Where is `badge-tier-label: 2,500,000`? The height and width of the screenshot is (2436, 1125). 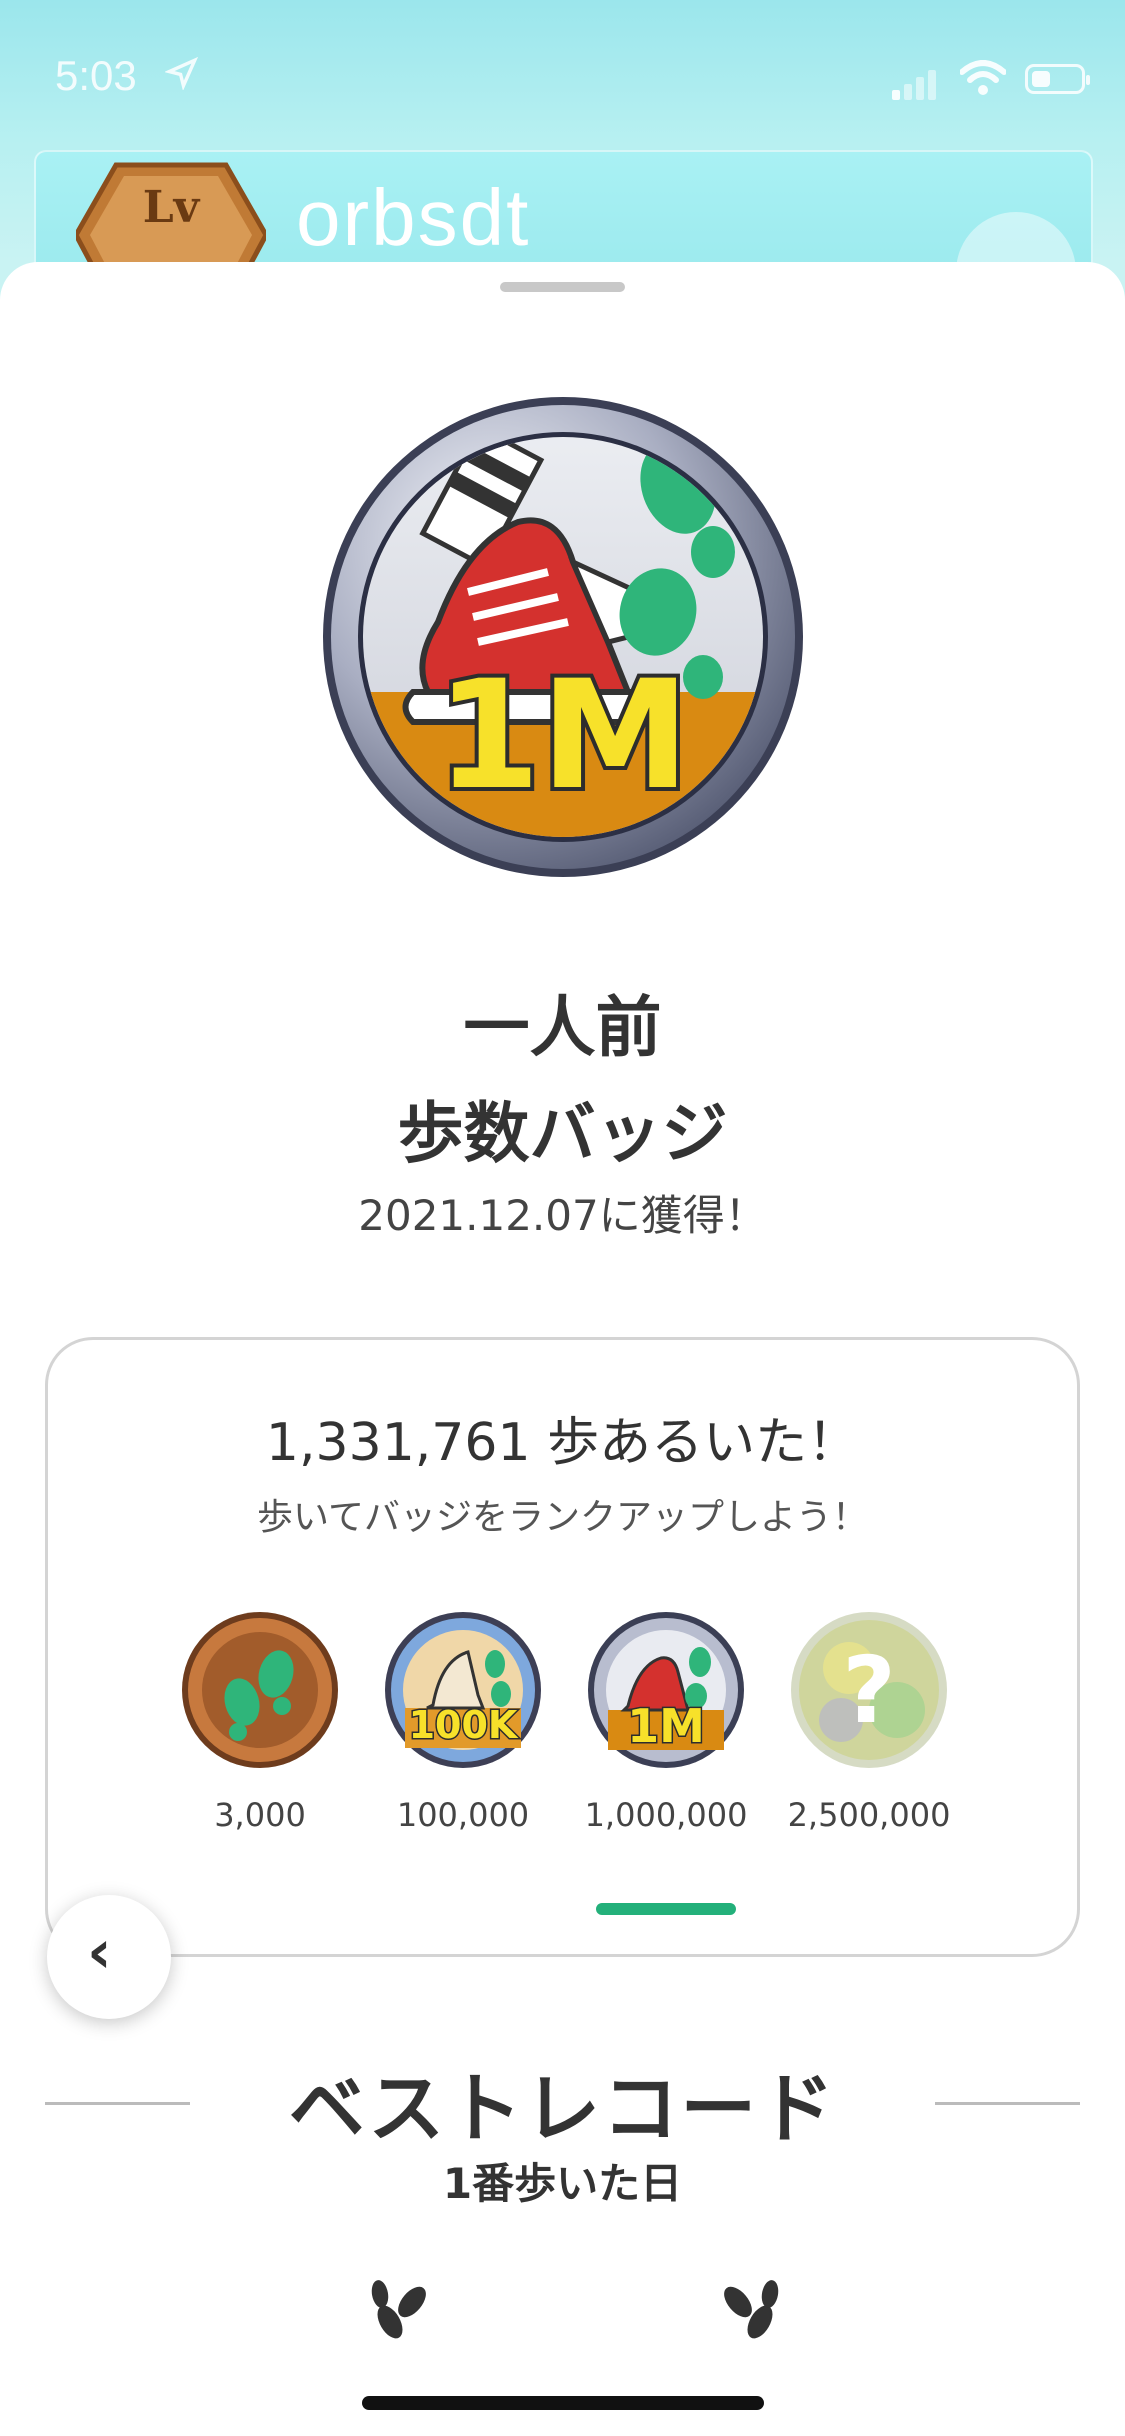 badge-tier-label: 2,500,000 is located at coordinates (869, 1815).